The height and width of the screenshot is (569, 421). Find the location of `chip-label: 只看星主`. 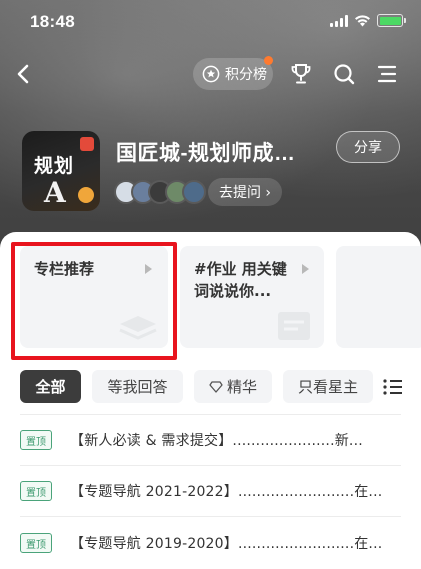

chip-label: 只看星主 is located at coordinates (327, 387).